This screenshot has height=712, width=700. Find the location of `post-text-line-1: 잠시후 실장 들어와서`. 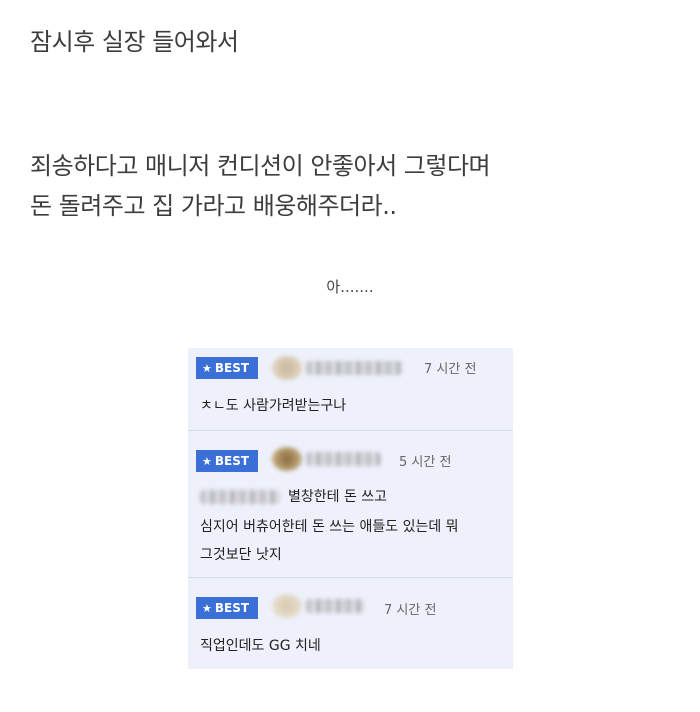

post-text-line-1: 잠시후 실장 들어와서 is located at coordinates (134, 42).